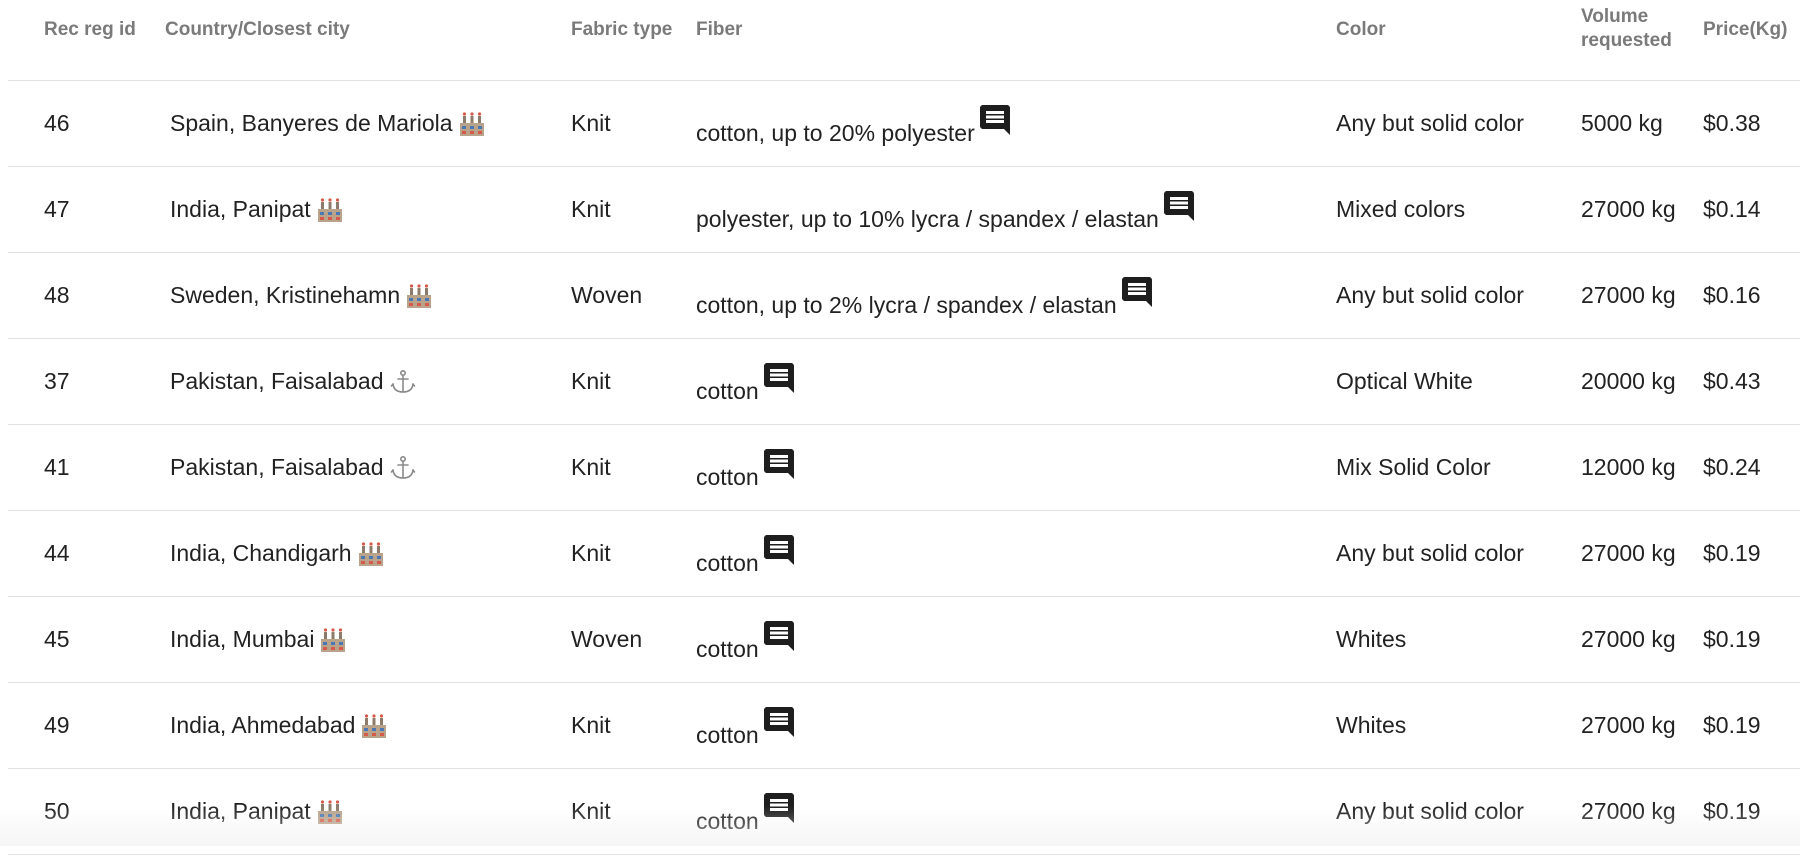 The image size is (1800, 855). Describe the element at coordinates (1404, 381) in the screenshot. I see `cell-color: Optical White` at that location.